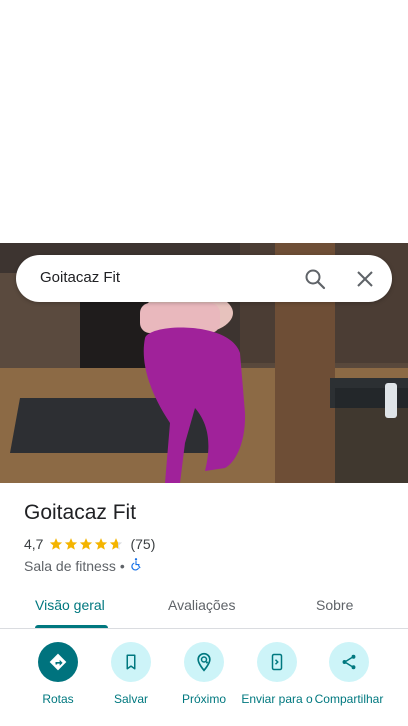  I want to click on nearby-label: Próximo, so click(203, 699).